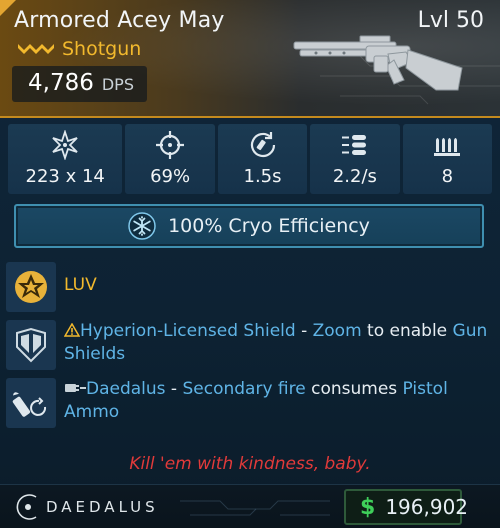 Image resolution: width=500 pixels, height=528 pixels. Describe the element at coordinates (255, 508) in the screenshot. I see `footer-circuit-pattern` at that location.